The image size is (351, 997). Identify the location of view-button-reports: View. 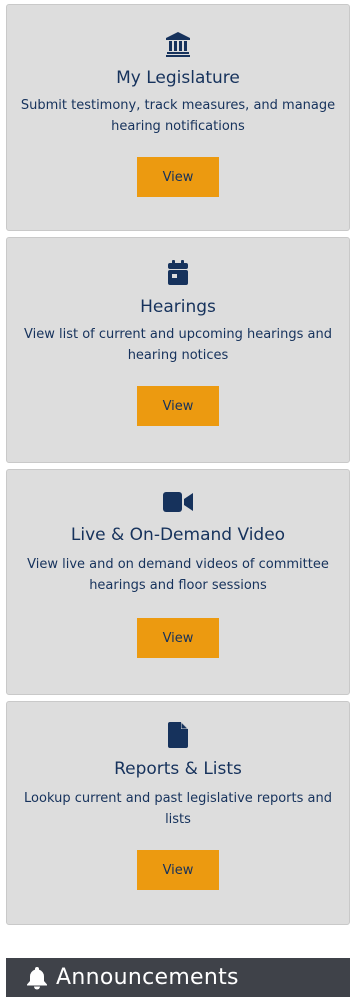
(178, 870).